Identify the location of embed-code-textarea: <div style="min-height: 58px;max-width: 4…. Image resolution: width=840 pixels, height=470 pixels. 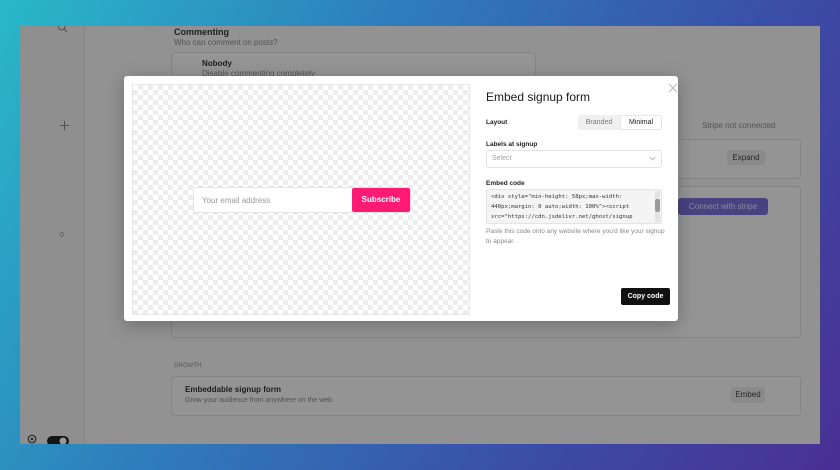
(574, 206).